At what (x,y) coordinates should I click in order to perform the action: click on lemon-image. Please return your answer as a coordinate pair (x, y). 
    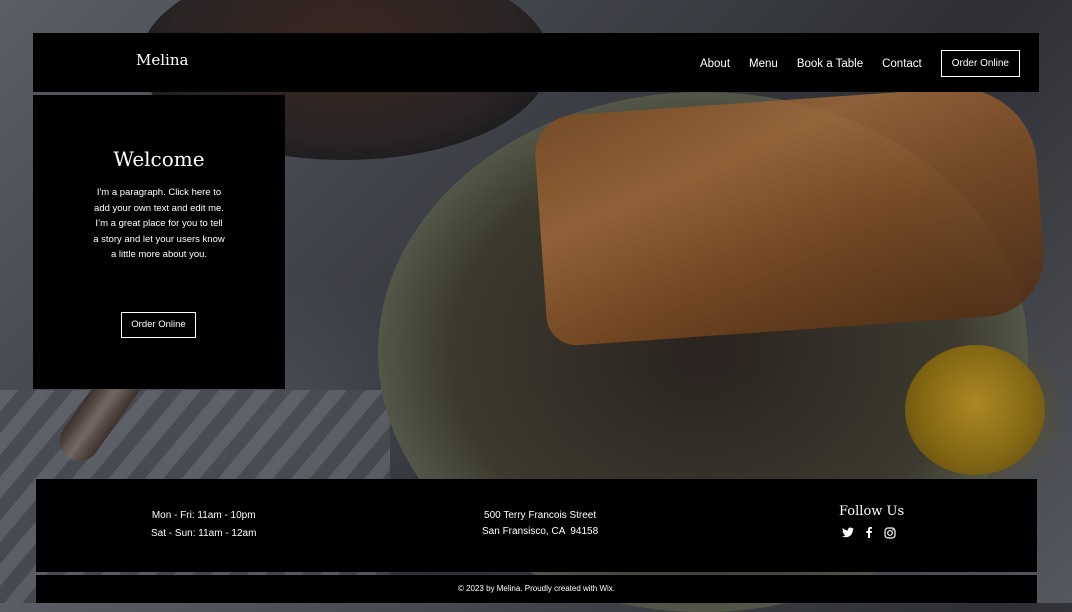
    Looking at the image, I should click on (975, 410).